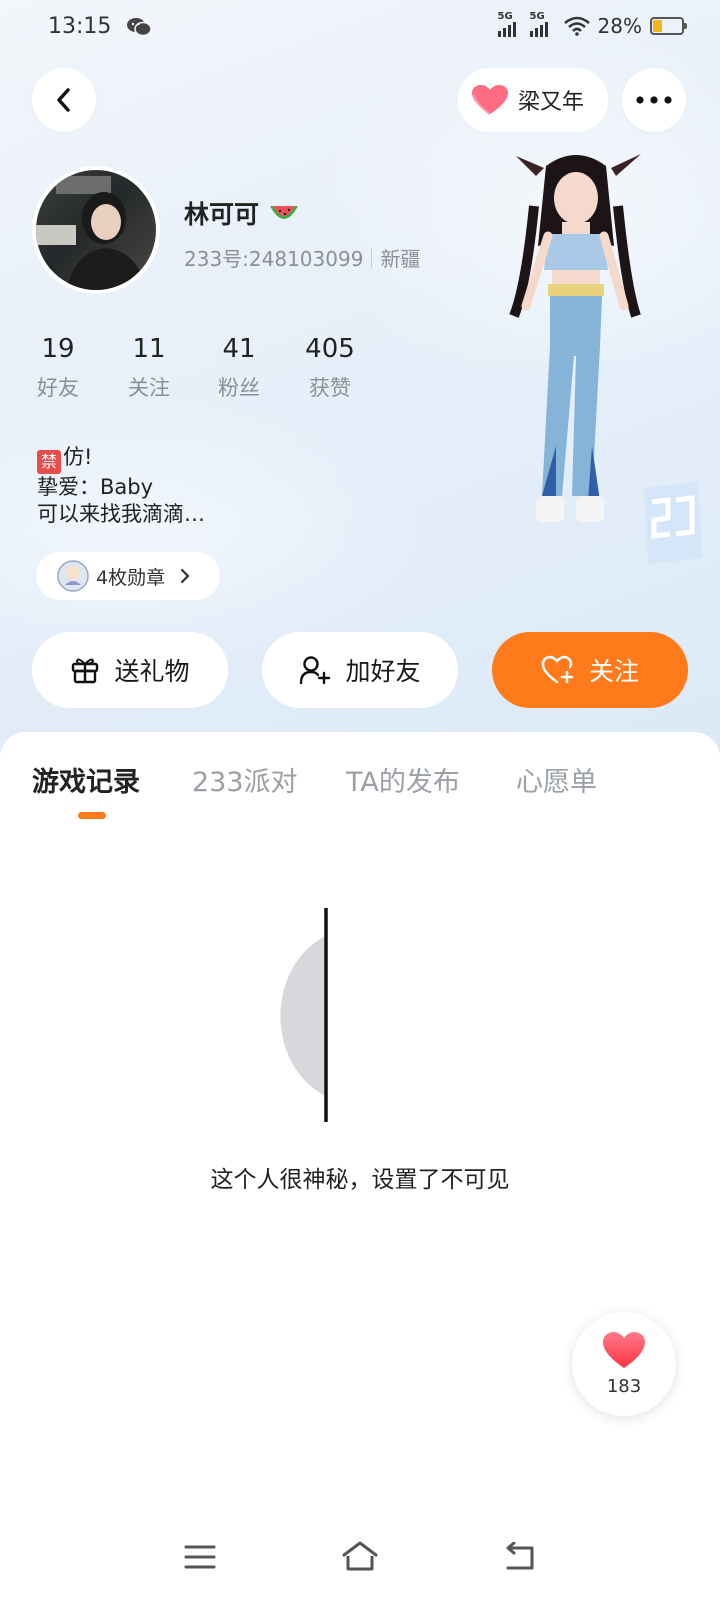 The image size is (720, 1600). Describe the element at coordinates (131, 577) in the screenshot. I see `medals-label: 4枚勋章` at that location.